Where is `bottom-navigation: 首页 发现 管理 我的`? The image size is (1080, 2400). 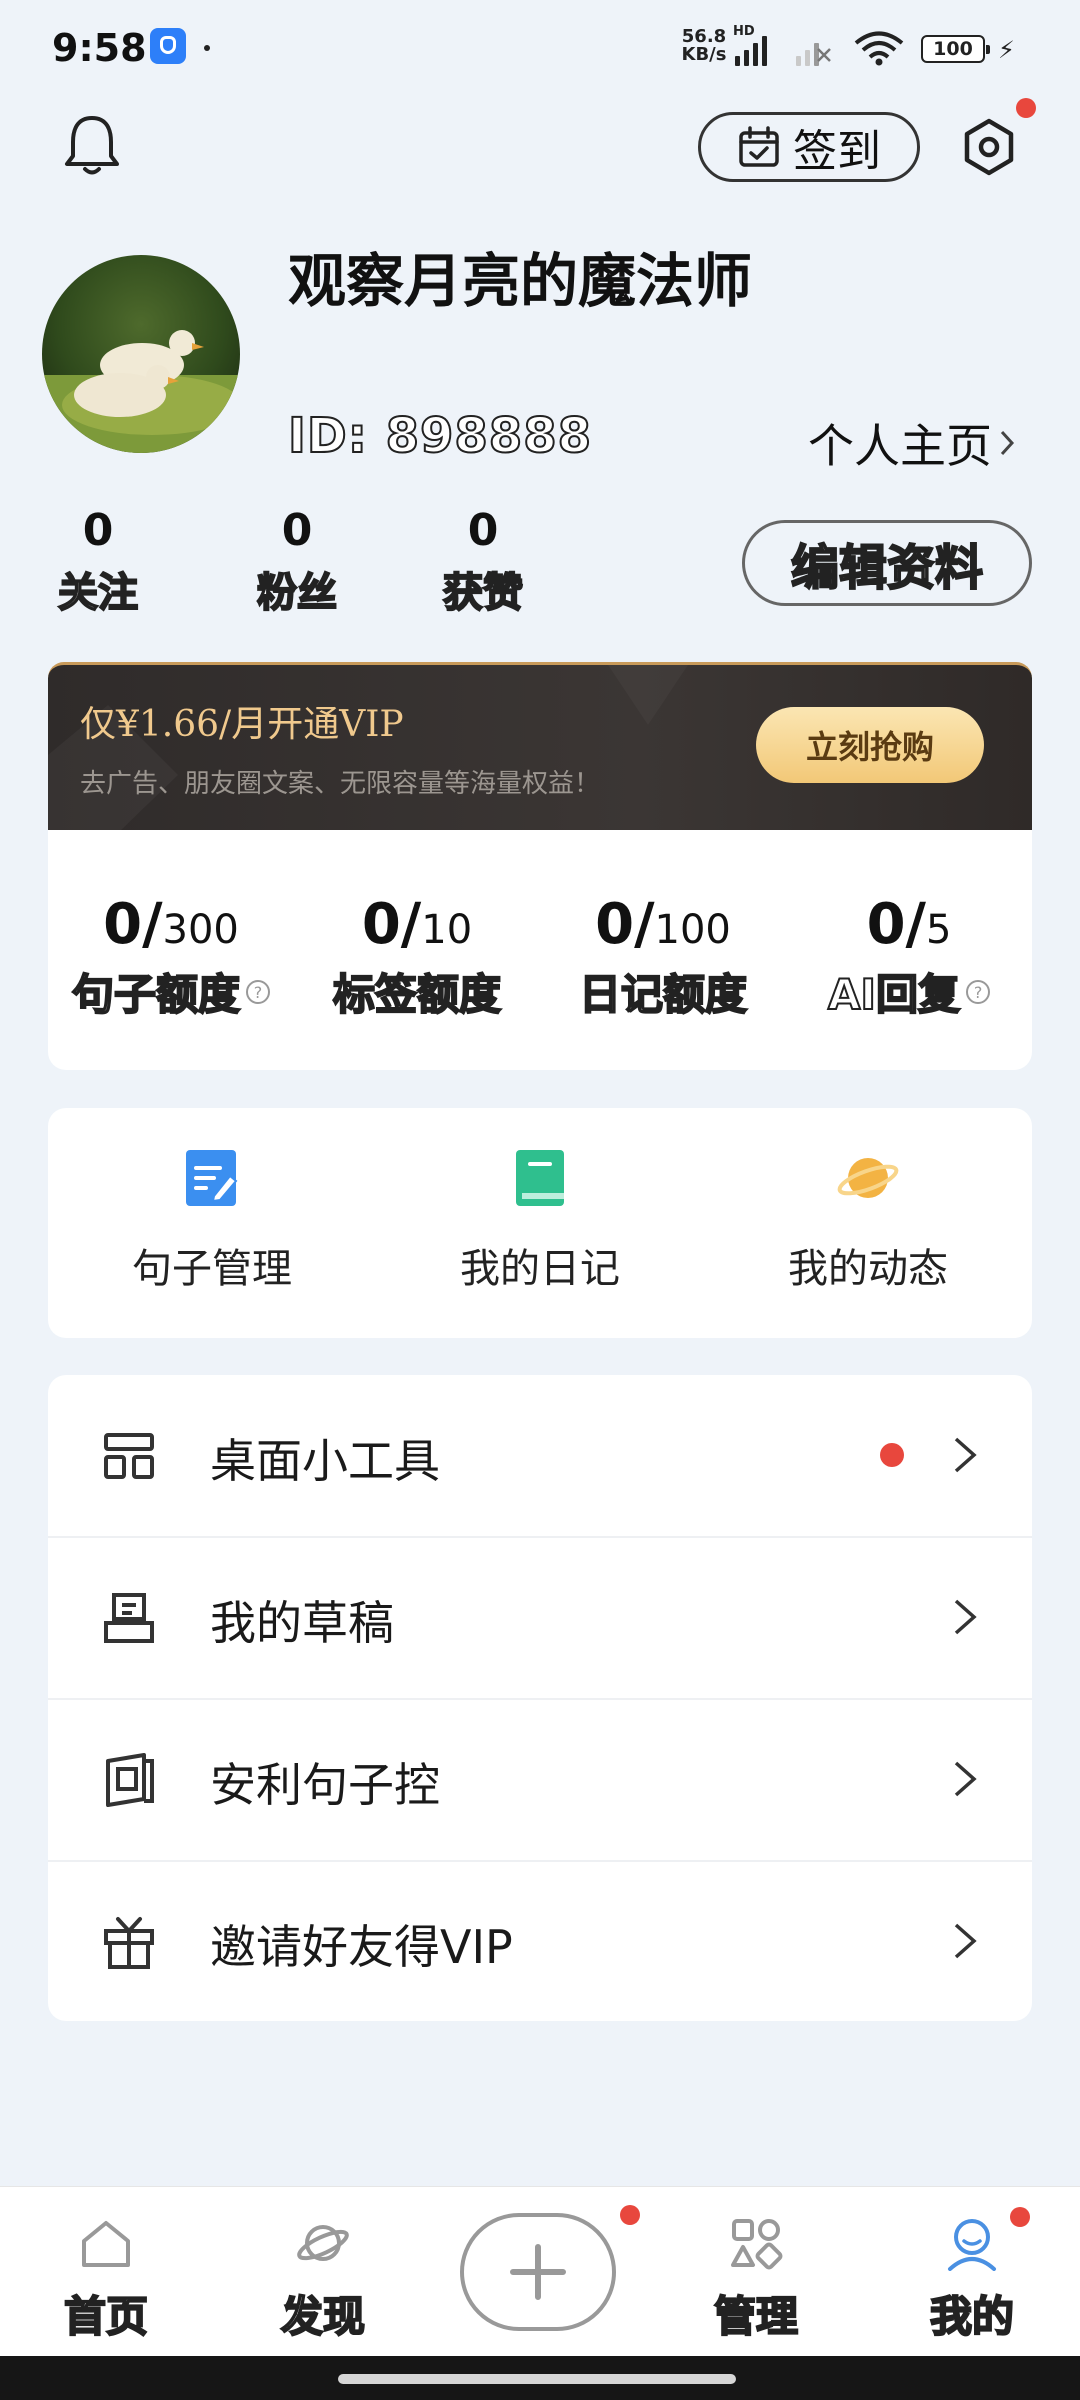
bottom-navigation: 首页 发现 管理 我的 is located at coordinates (540, 2271).